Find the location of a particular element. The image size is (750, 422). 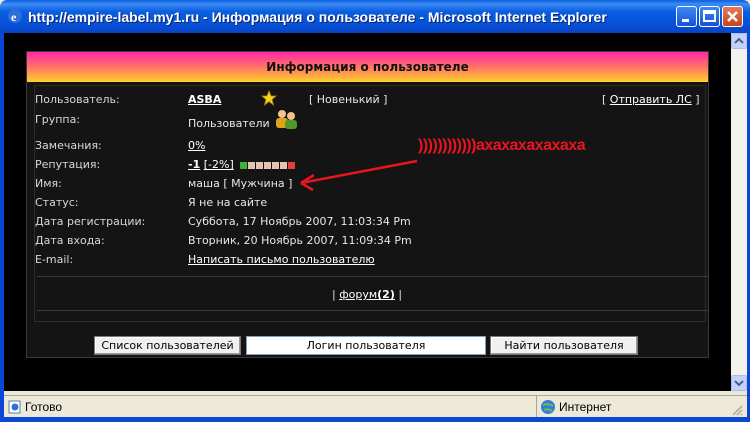

scroll-up-icon is located at coordinates (739, 40).